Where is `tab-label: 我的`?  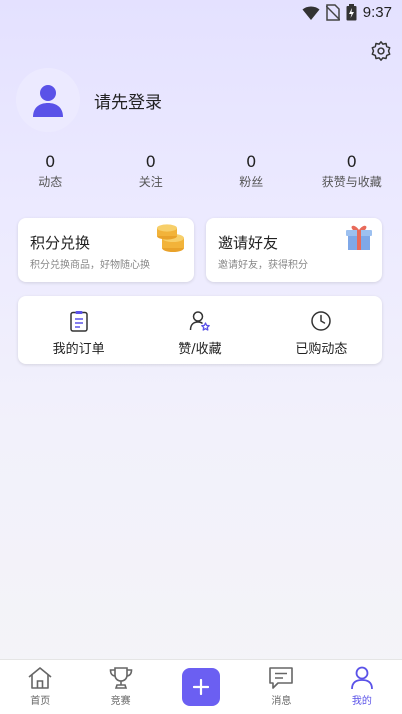
tab-label: 我的 is located at coordinates (361, 701).